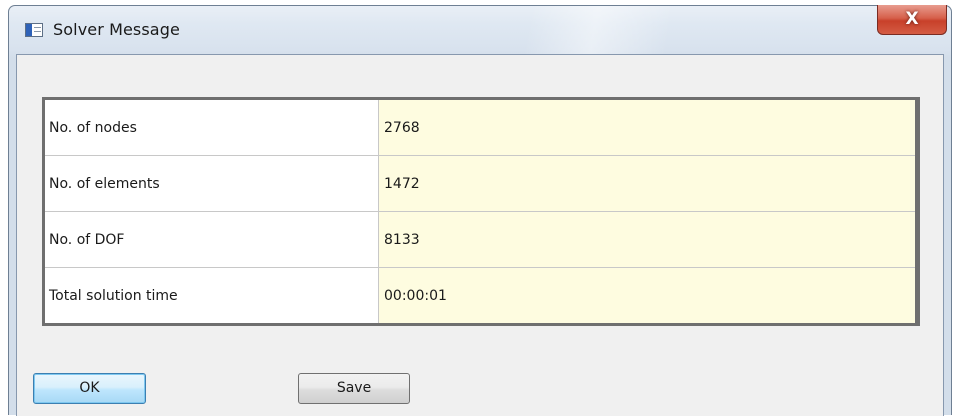  I want to click on row-label: No. of elements, so click(212, 183).